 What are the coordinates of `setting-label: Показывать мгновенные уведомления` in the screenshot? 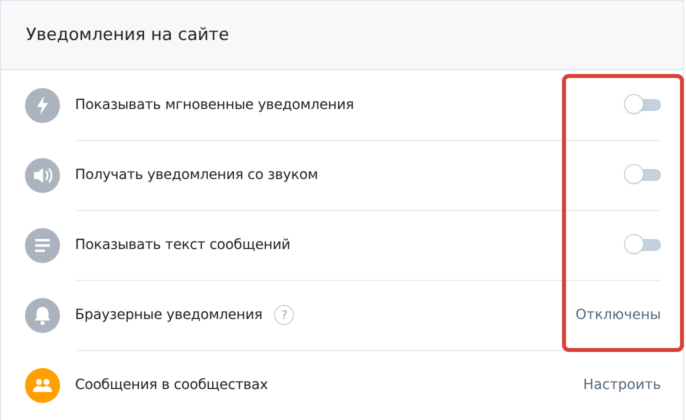 It's located at (214, 104).